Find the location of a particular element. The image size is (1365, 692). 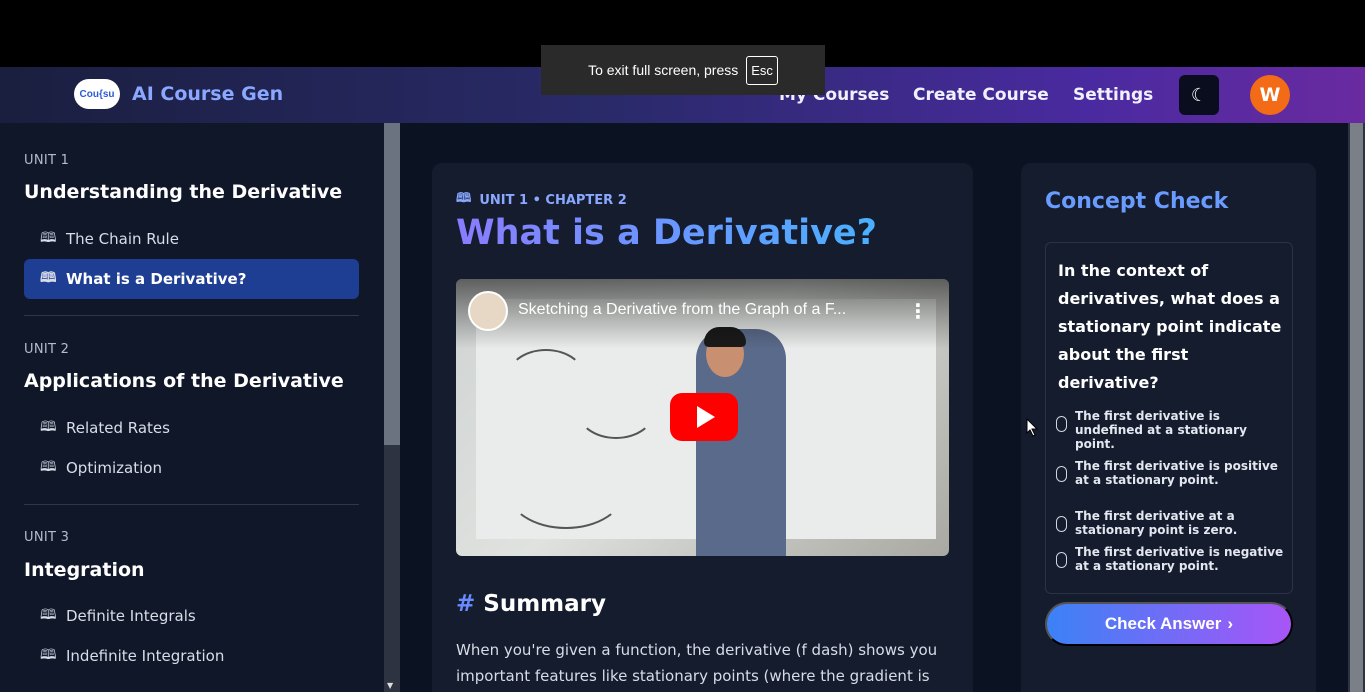

nav-create-course: Create Course is located at coordinates (981, 95).